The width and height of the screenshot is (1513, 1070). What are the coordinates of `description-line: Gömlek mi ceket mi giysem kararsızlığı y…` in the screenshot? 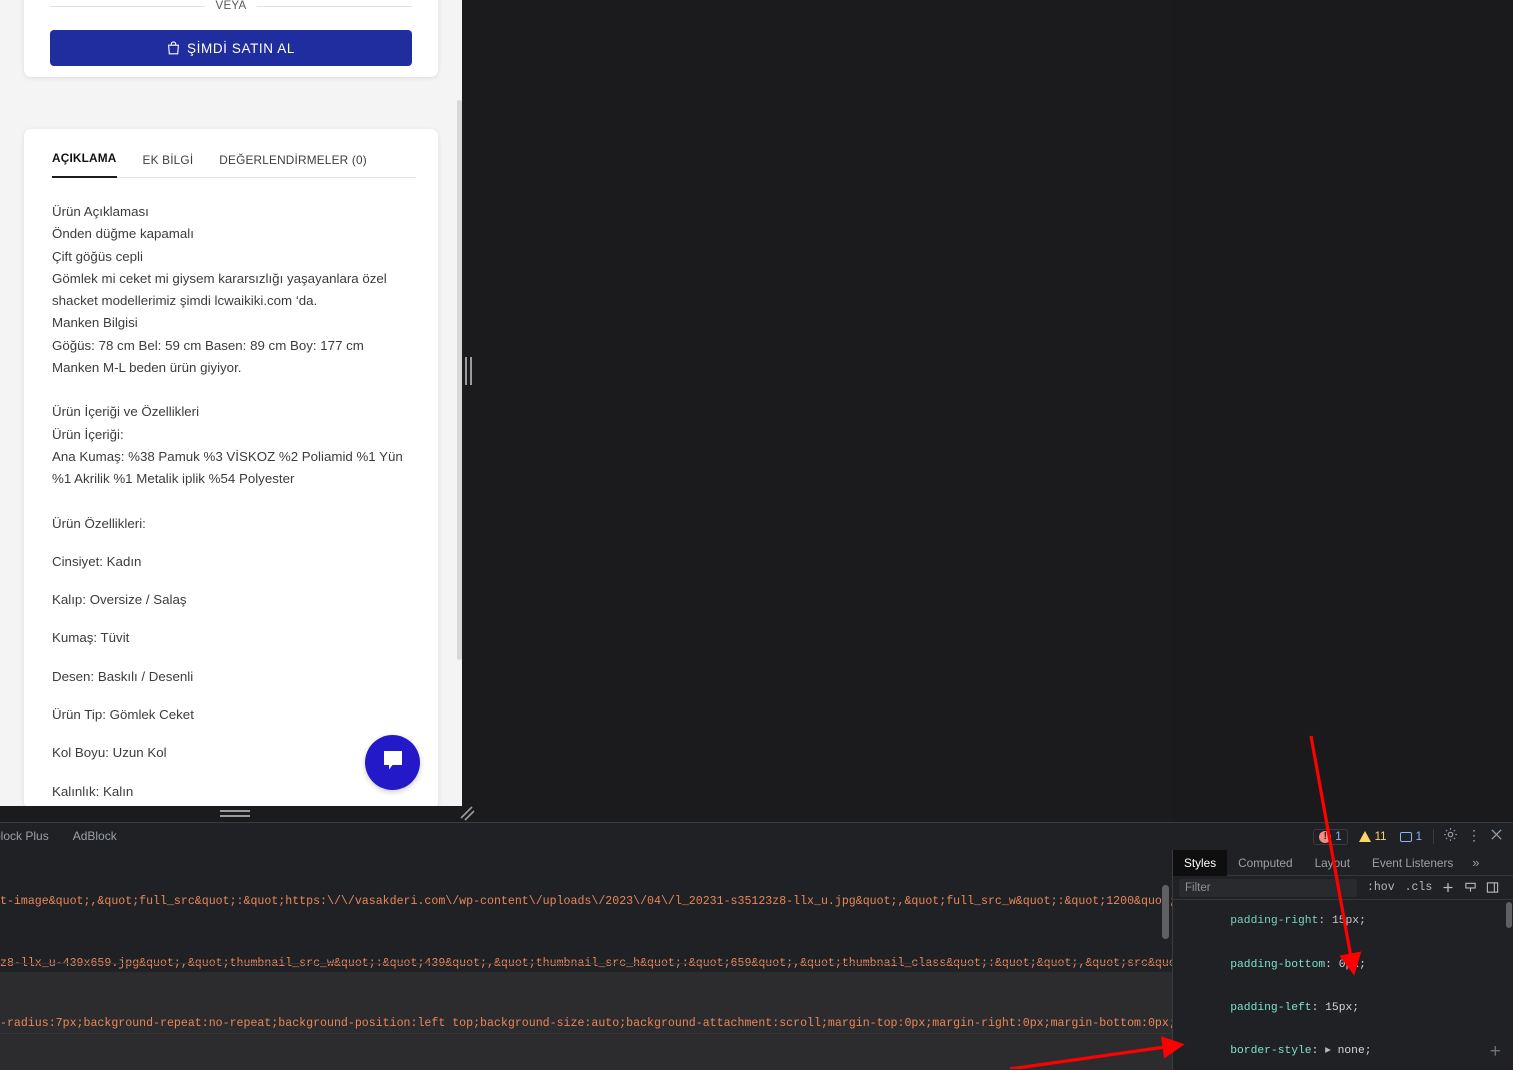 It's located at (219, 278).